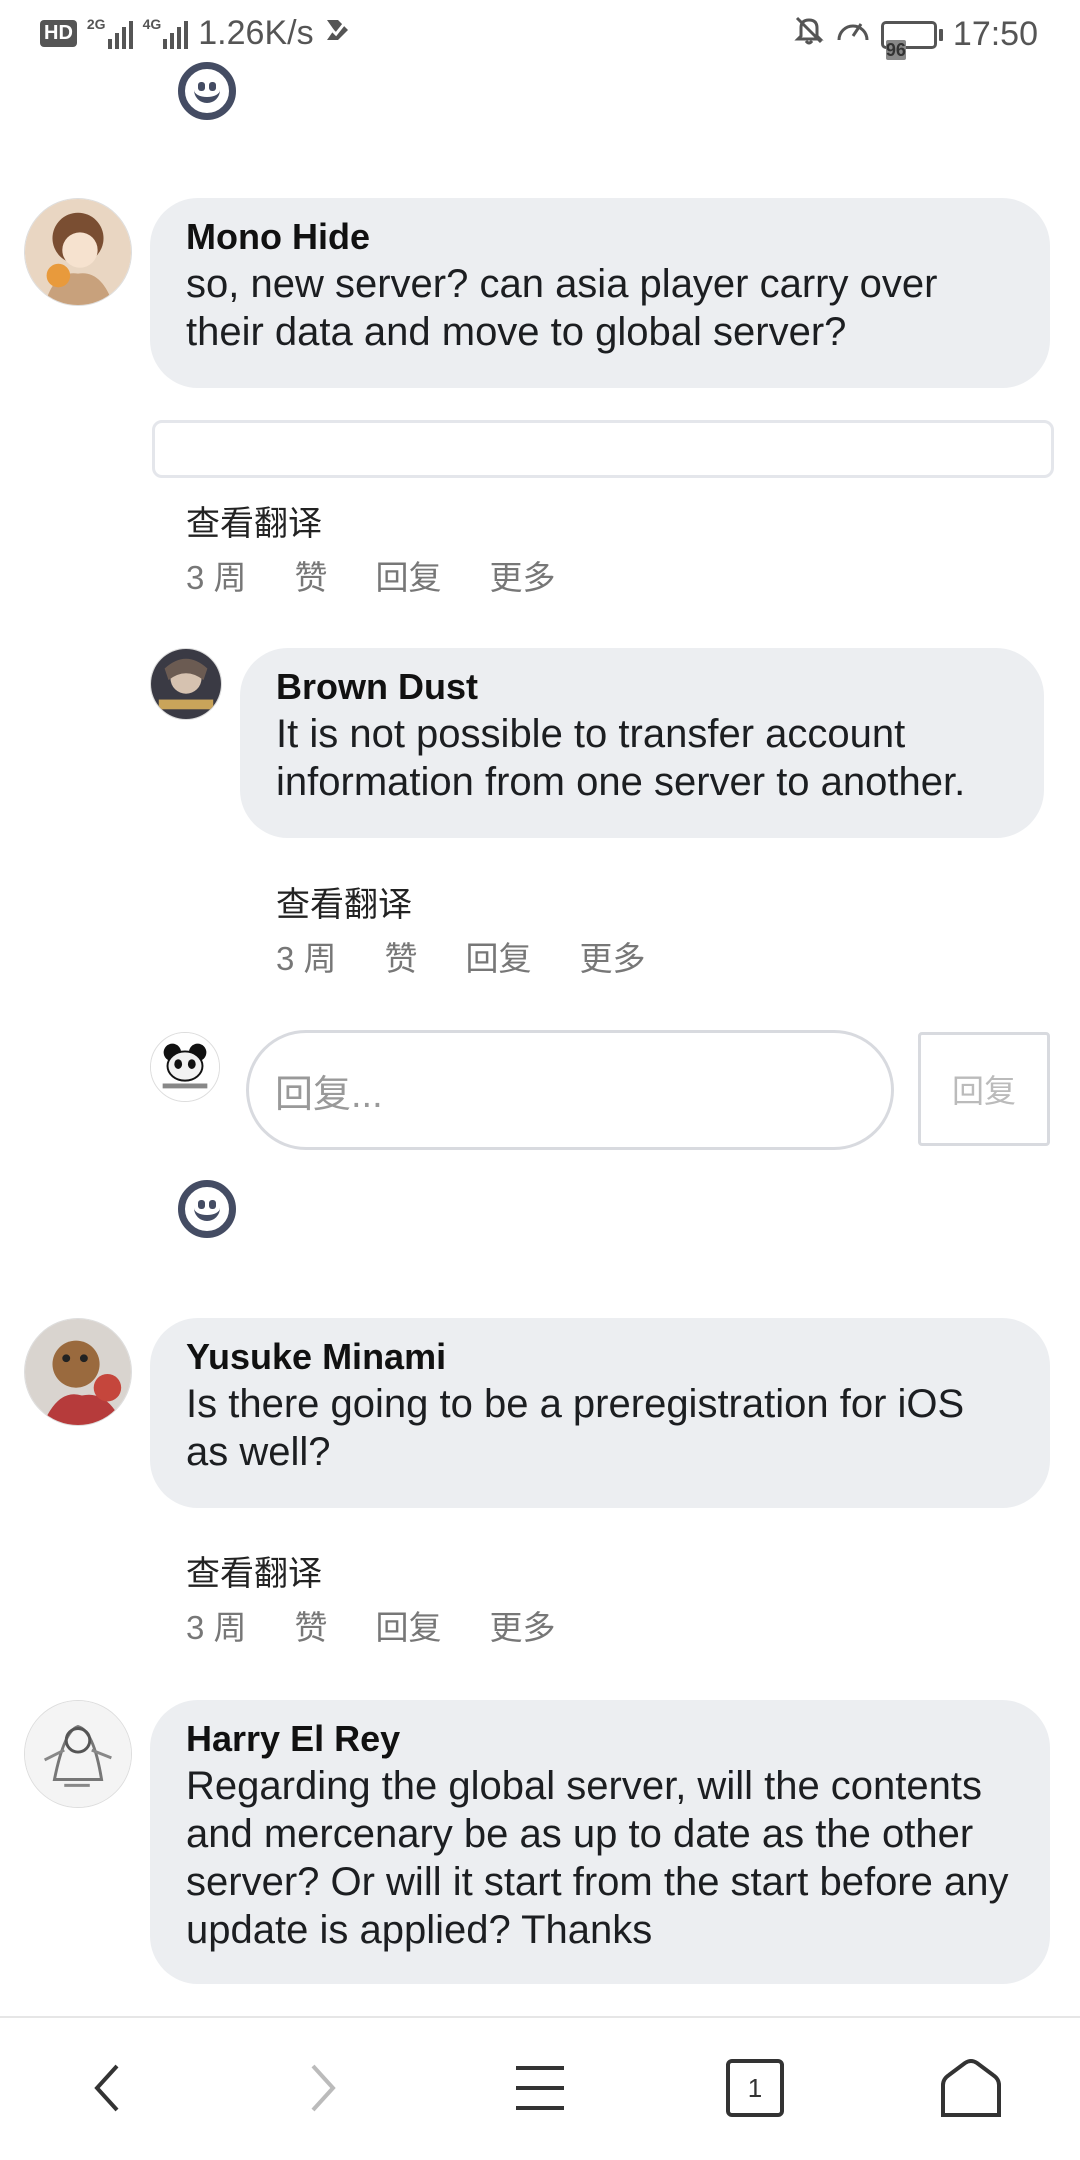 The image size is (1080, 2160). Describe the element at coordinates (911, 40) in the screenshot. I see `battery-icon: 96` at that location.